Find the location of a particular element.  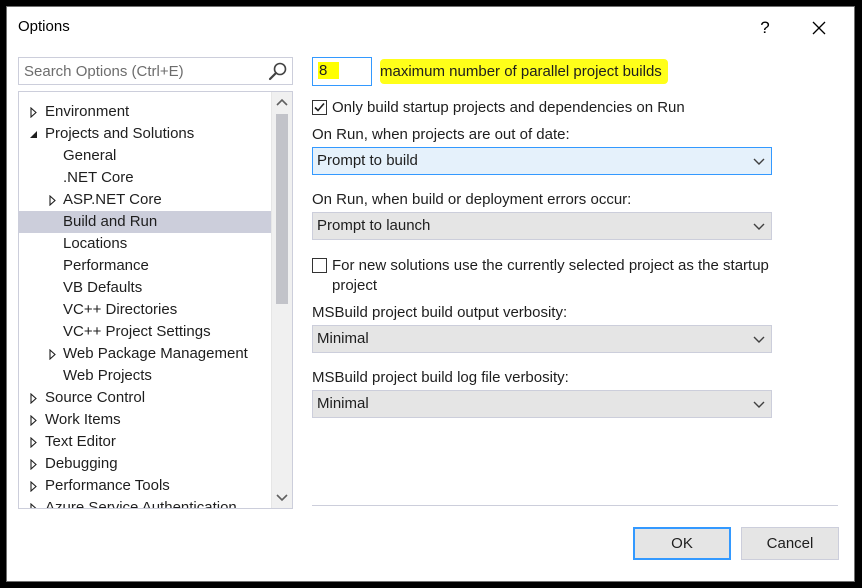

tree-item: ASP.NET Core is located at coordinates (145, 200).